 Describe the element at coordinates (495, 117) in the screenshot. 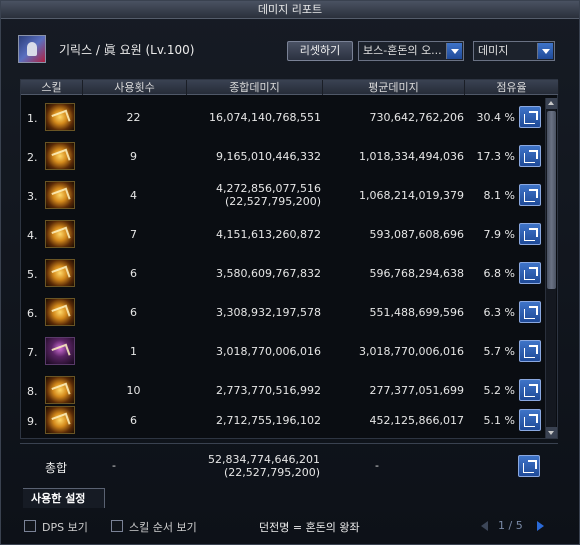

I see `row-share: 30.4 %` at that location.